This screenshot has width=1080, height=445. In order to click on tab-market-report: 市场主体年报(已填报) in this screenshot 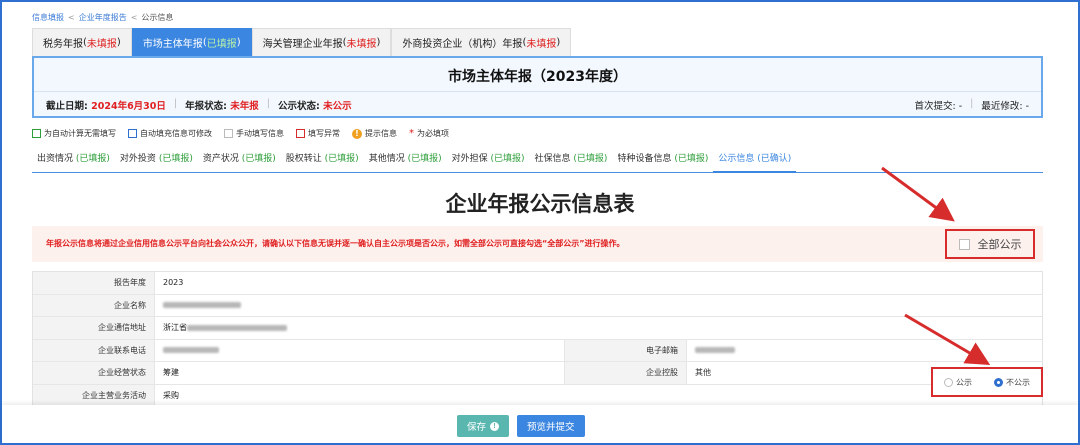, I will do `click(191, 42)`.